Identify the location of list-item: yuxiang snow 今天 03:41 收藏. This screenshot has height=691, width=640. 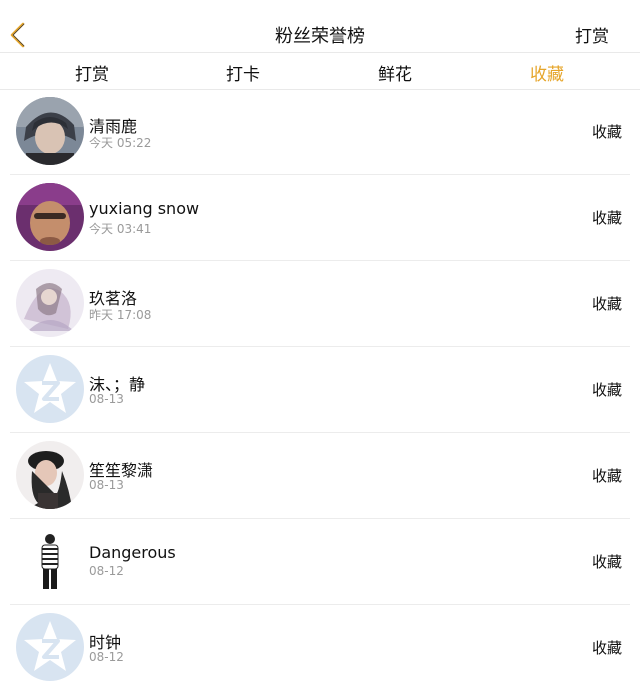
(320, 218).